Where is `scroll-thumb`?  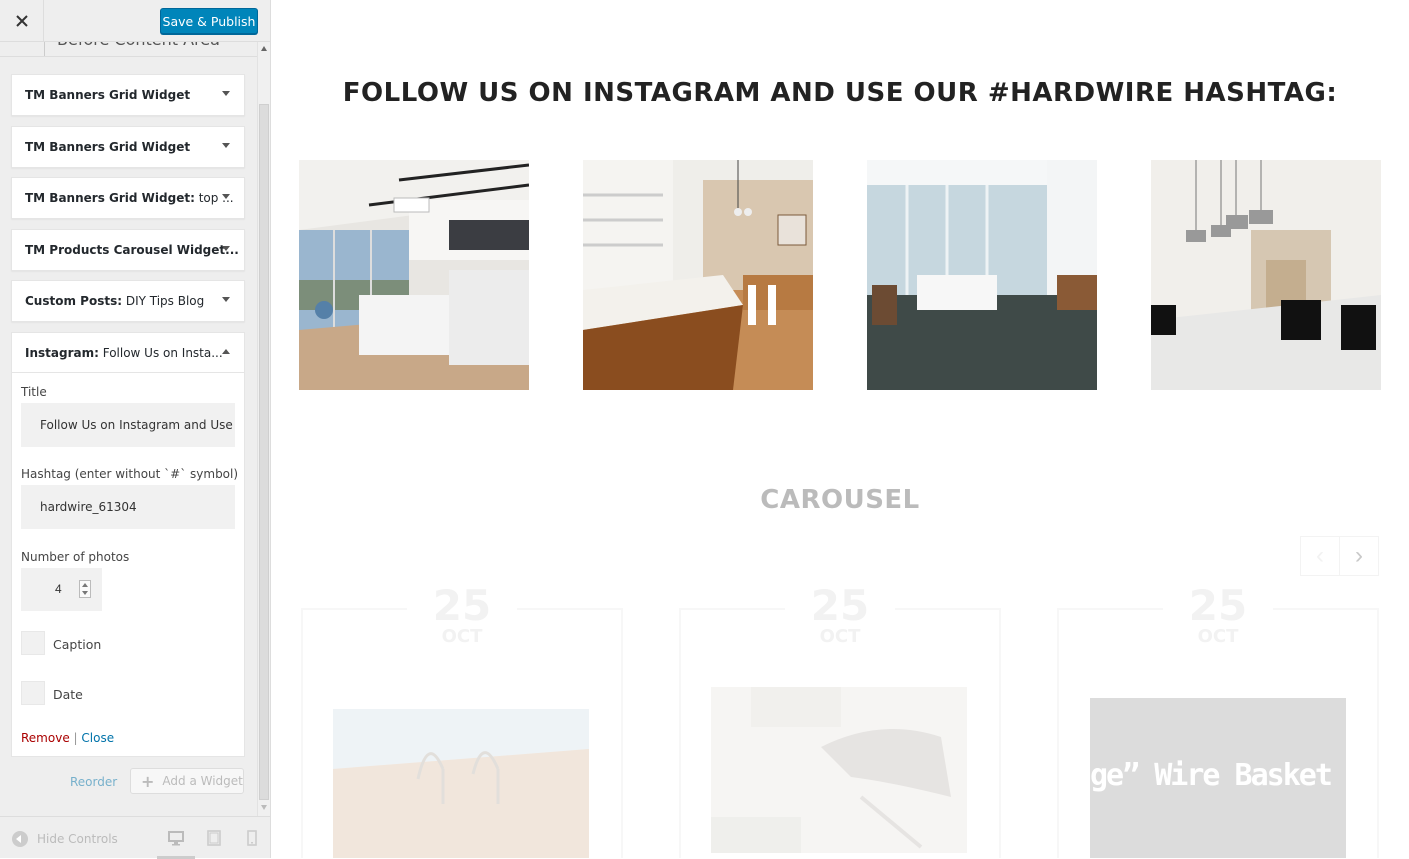
scroll-thumb is located at coordinates (264, 452).